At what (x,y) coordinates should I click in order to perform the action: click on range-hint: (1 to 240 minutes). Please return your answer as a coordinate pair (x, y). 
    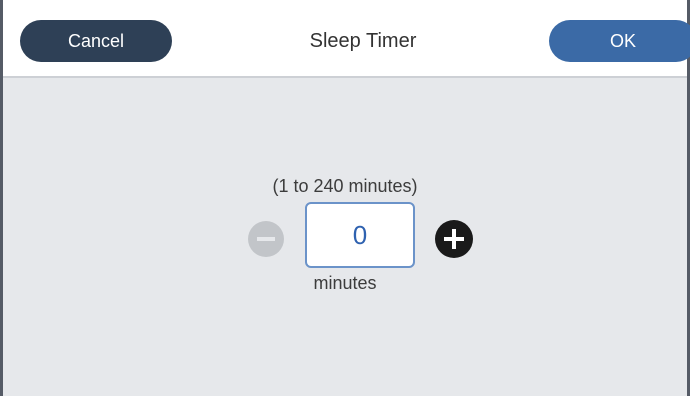
    Looking at the image, I should click on (345, 186).